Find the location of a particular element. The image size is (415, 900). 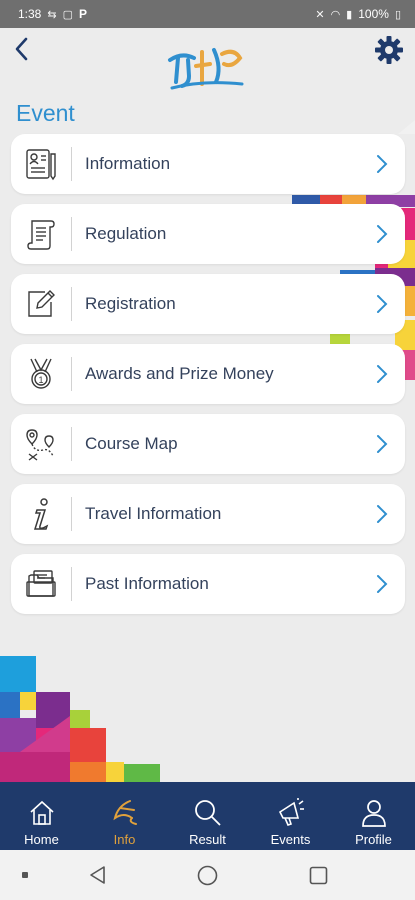

app-logo is located at coordinates (206, 69).